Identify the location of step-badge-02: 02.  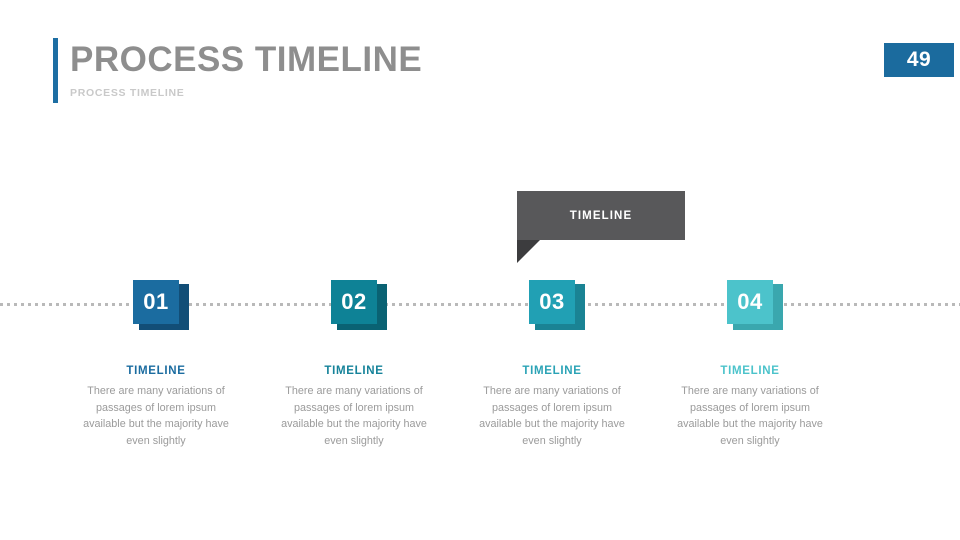
(354, 306).